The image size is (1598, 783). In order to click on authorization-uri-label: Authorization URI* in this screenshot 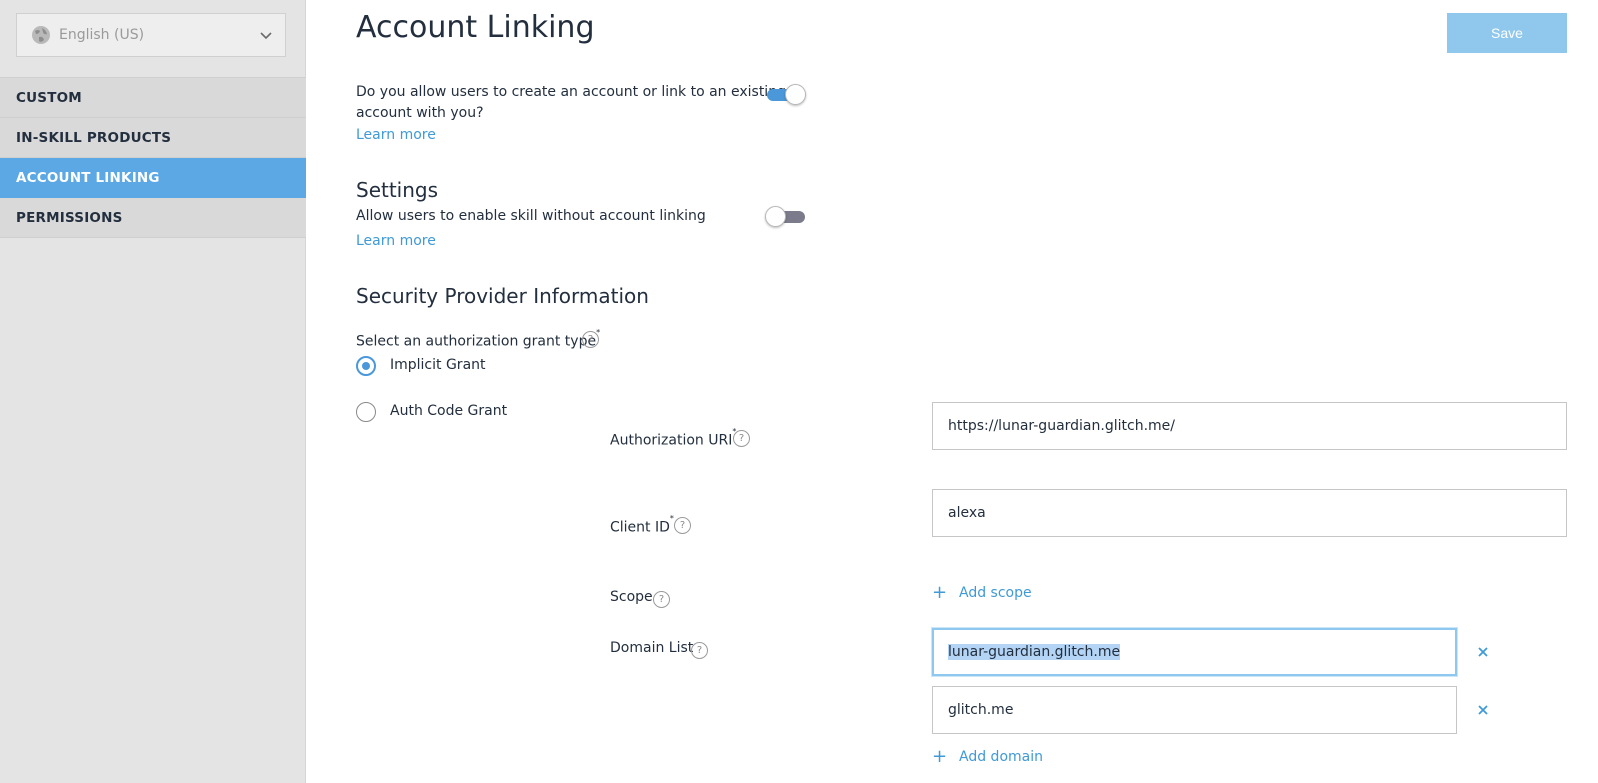, I will do `click(673, 439)`.